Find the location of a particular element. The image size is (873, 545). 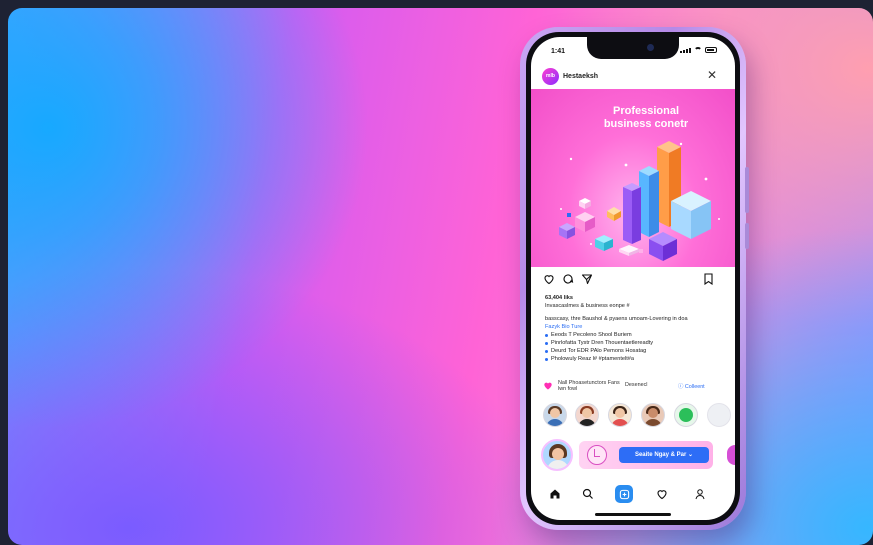

collect-icon: ⓘ is located at coordinates (681, 387).